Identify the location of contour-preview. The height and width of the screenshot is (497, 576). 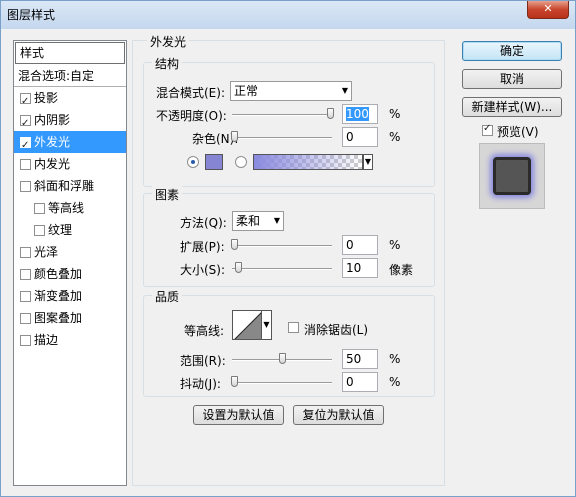
(247, 325).